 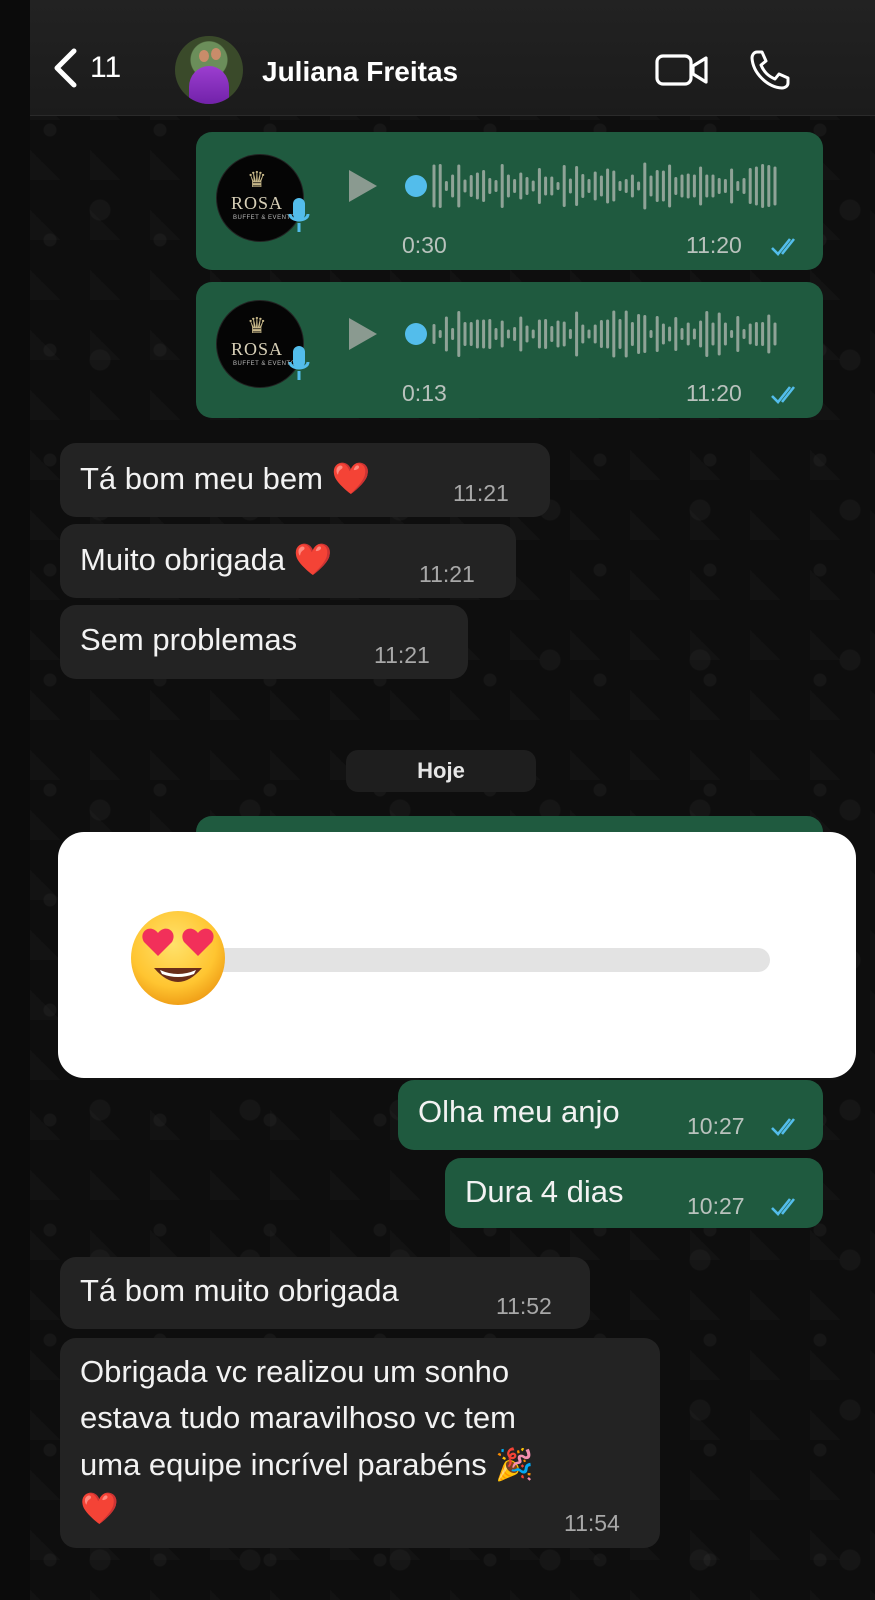 What do you see at coordinates (86, 68) in the screenshot?
I see `back-button: 11` at bounding box center [86, 68].